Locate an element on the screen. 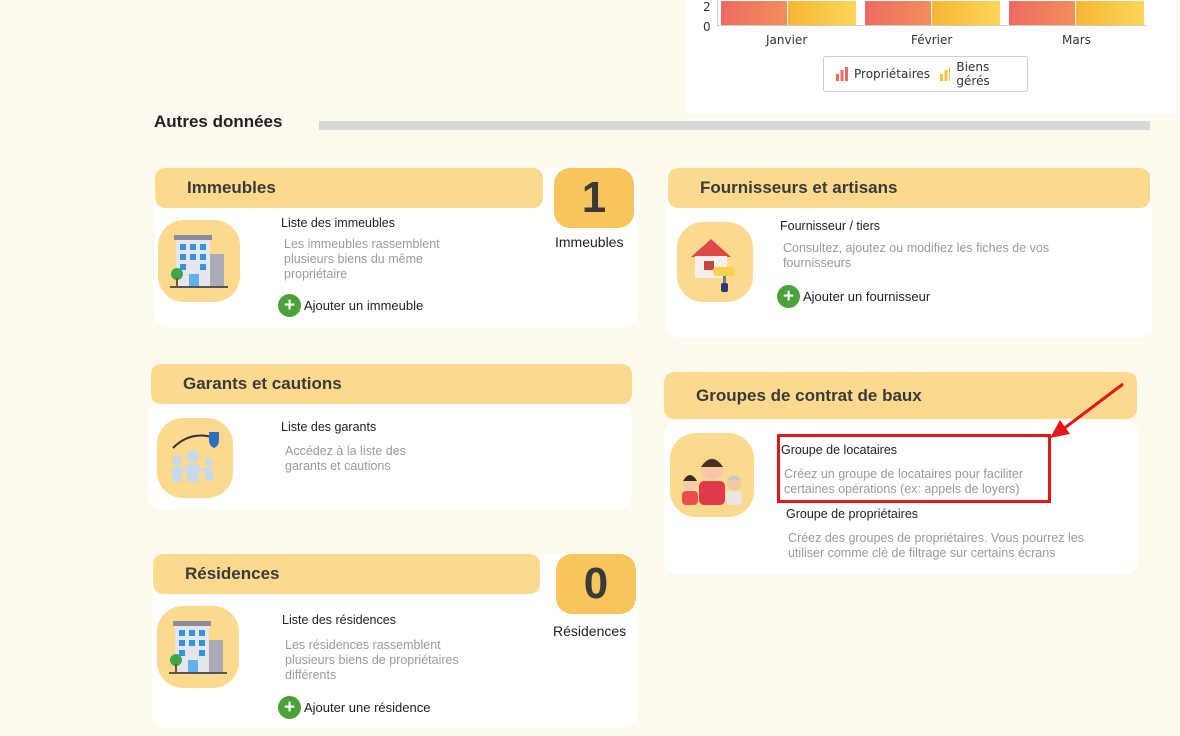 The height and width of the screenshot is (736, 1180). fournisseur-tiers-link: Fournisseur / tiers is located at coordinates (830, 226).